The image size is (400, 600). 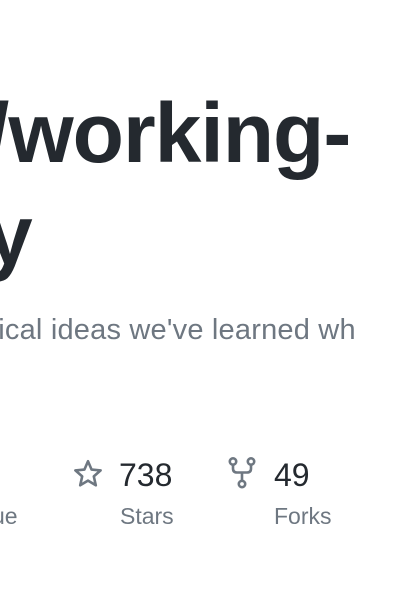 I want to click on forks-label: Forks, so click(x=303, y=516).